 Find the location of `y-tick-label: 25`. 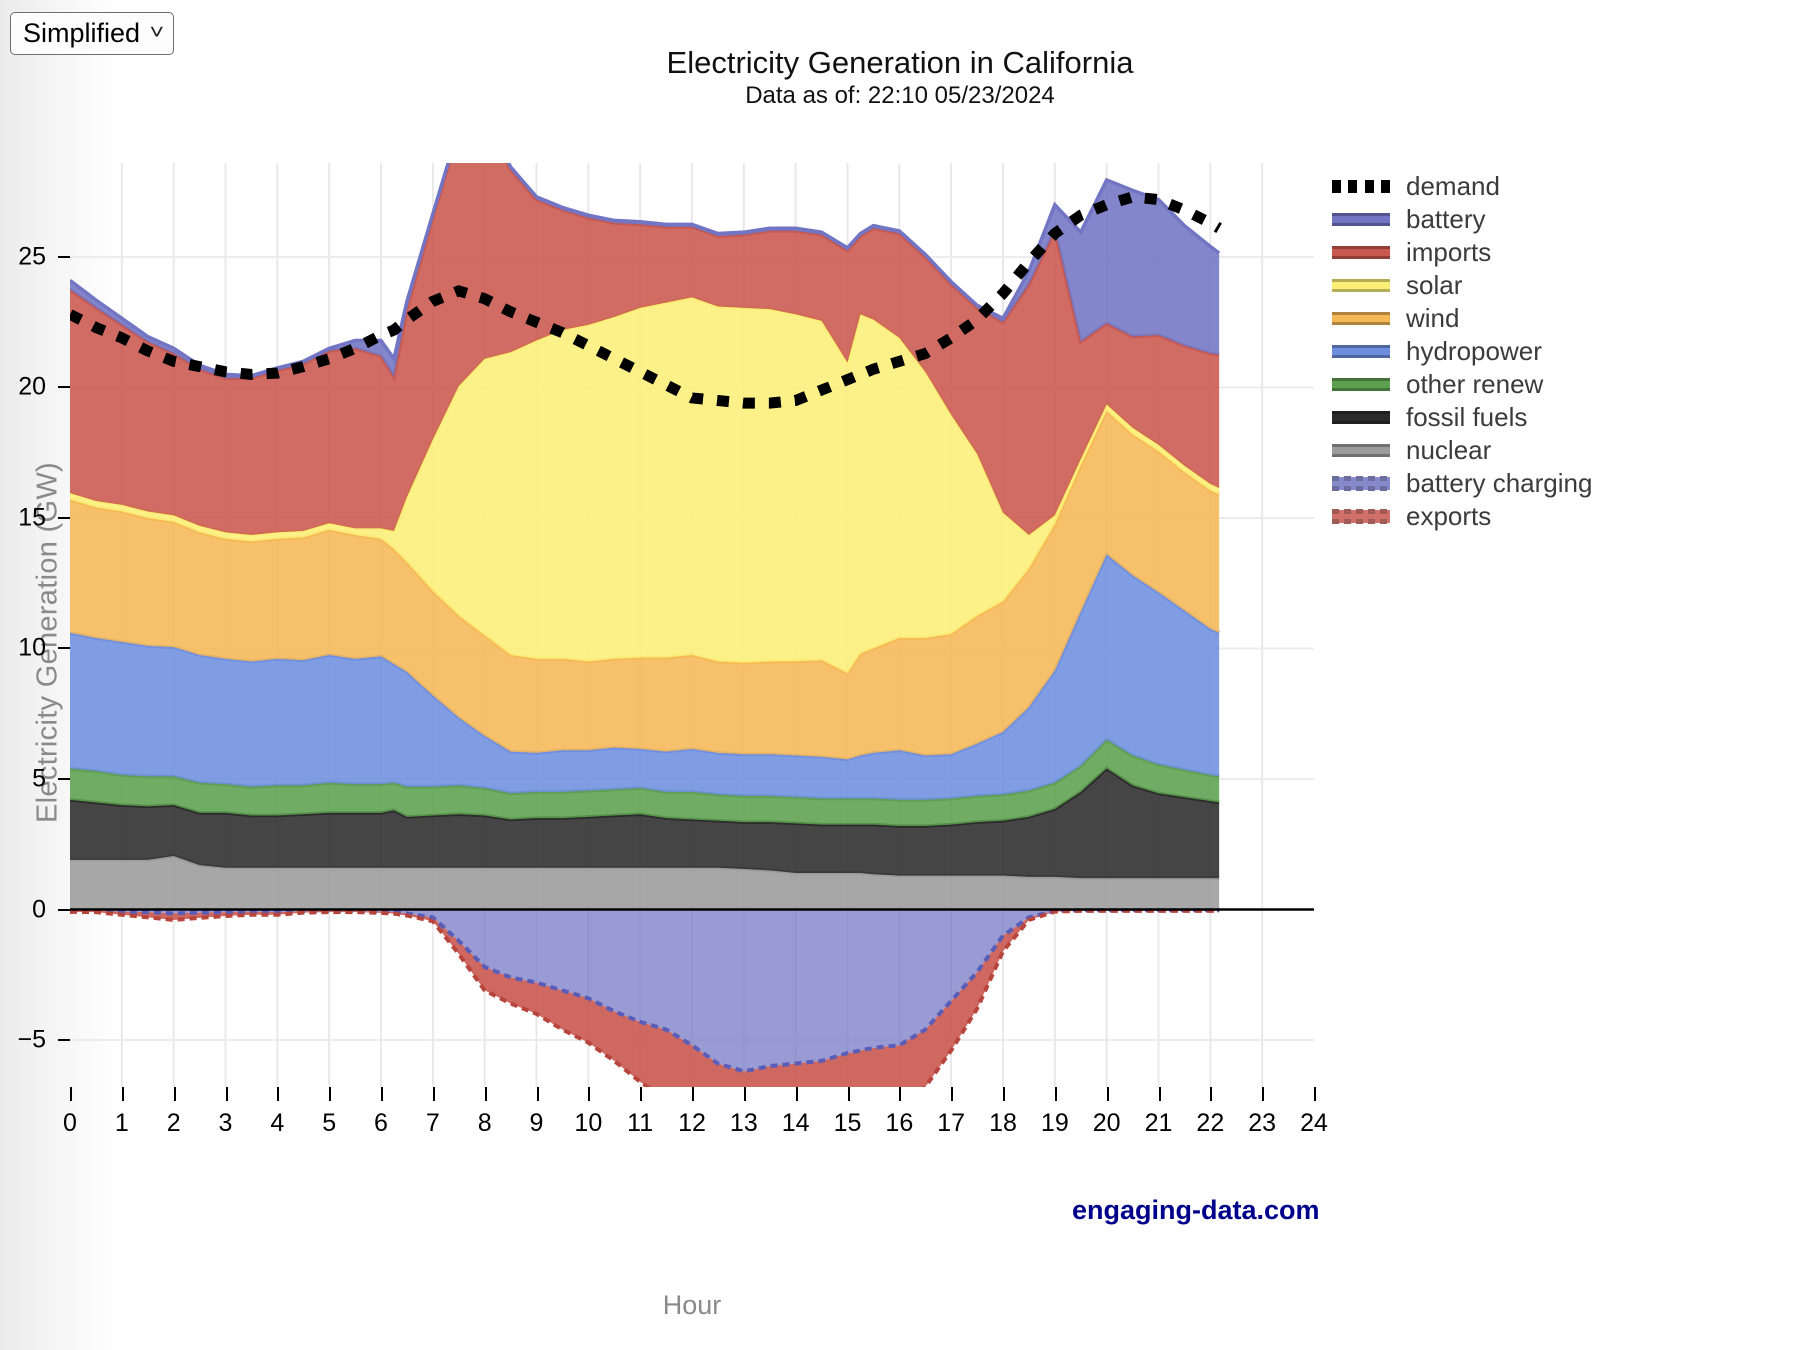

y-tick-label: 25 is located at coordinates (32, 256).